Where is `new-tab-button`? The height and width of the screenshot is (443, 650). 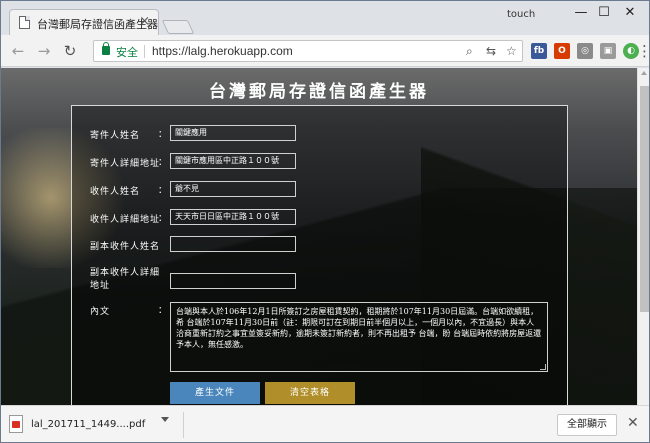
new-tab-button is located at coordinates (178, 27).